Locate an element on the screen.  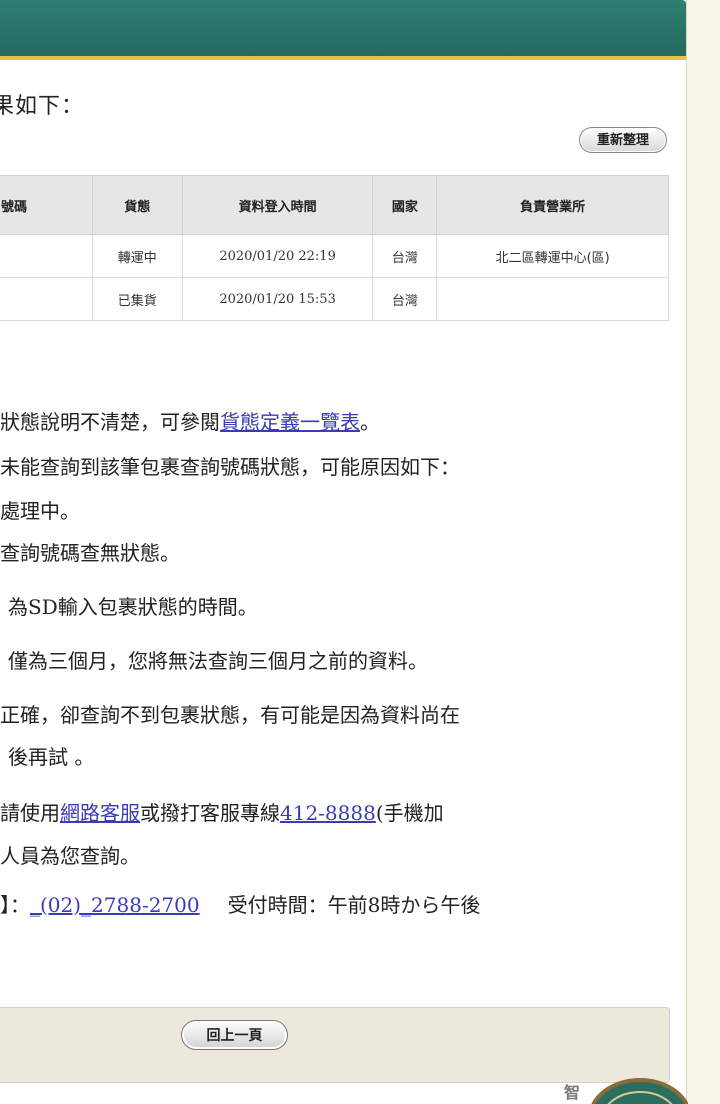
note-retry-later: 後再試 。 is located at coordinates (51, 757).